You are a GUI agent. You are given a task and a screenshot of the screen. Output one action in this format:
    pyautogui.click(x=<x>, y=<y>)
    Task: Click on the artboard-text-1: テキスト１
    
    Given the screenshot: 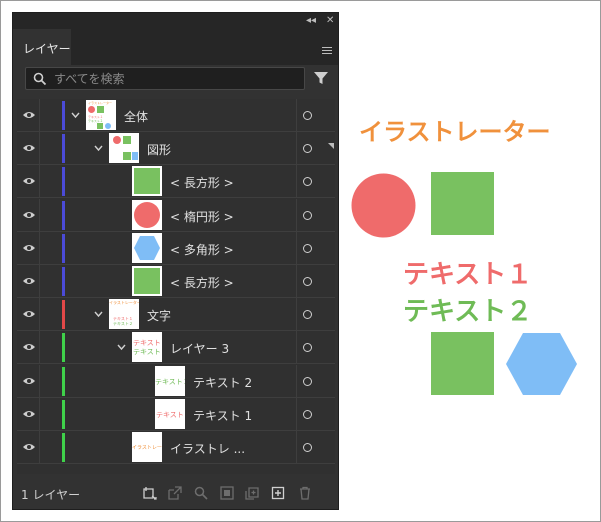 What is the action you would take?
    pyautogui.click(x=467, y=272)
    